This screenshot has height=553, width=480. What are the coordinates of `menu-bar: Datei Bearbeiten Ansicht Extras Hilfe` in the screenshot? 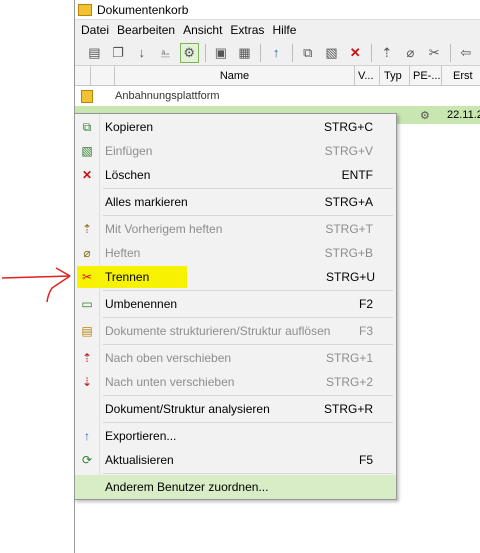 It's located at (277, 30).